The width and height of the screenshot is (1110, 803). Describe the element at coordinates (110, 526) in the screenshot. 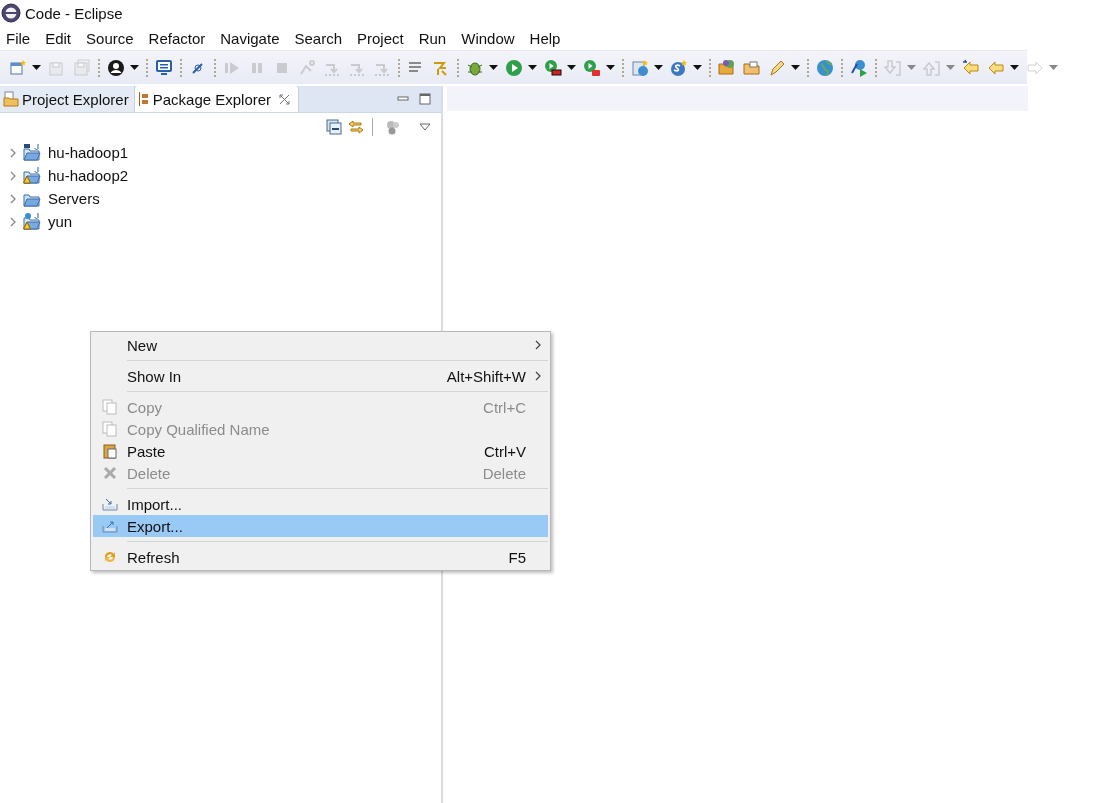

I see `export-icon` at that location.